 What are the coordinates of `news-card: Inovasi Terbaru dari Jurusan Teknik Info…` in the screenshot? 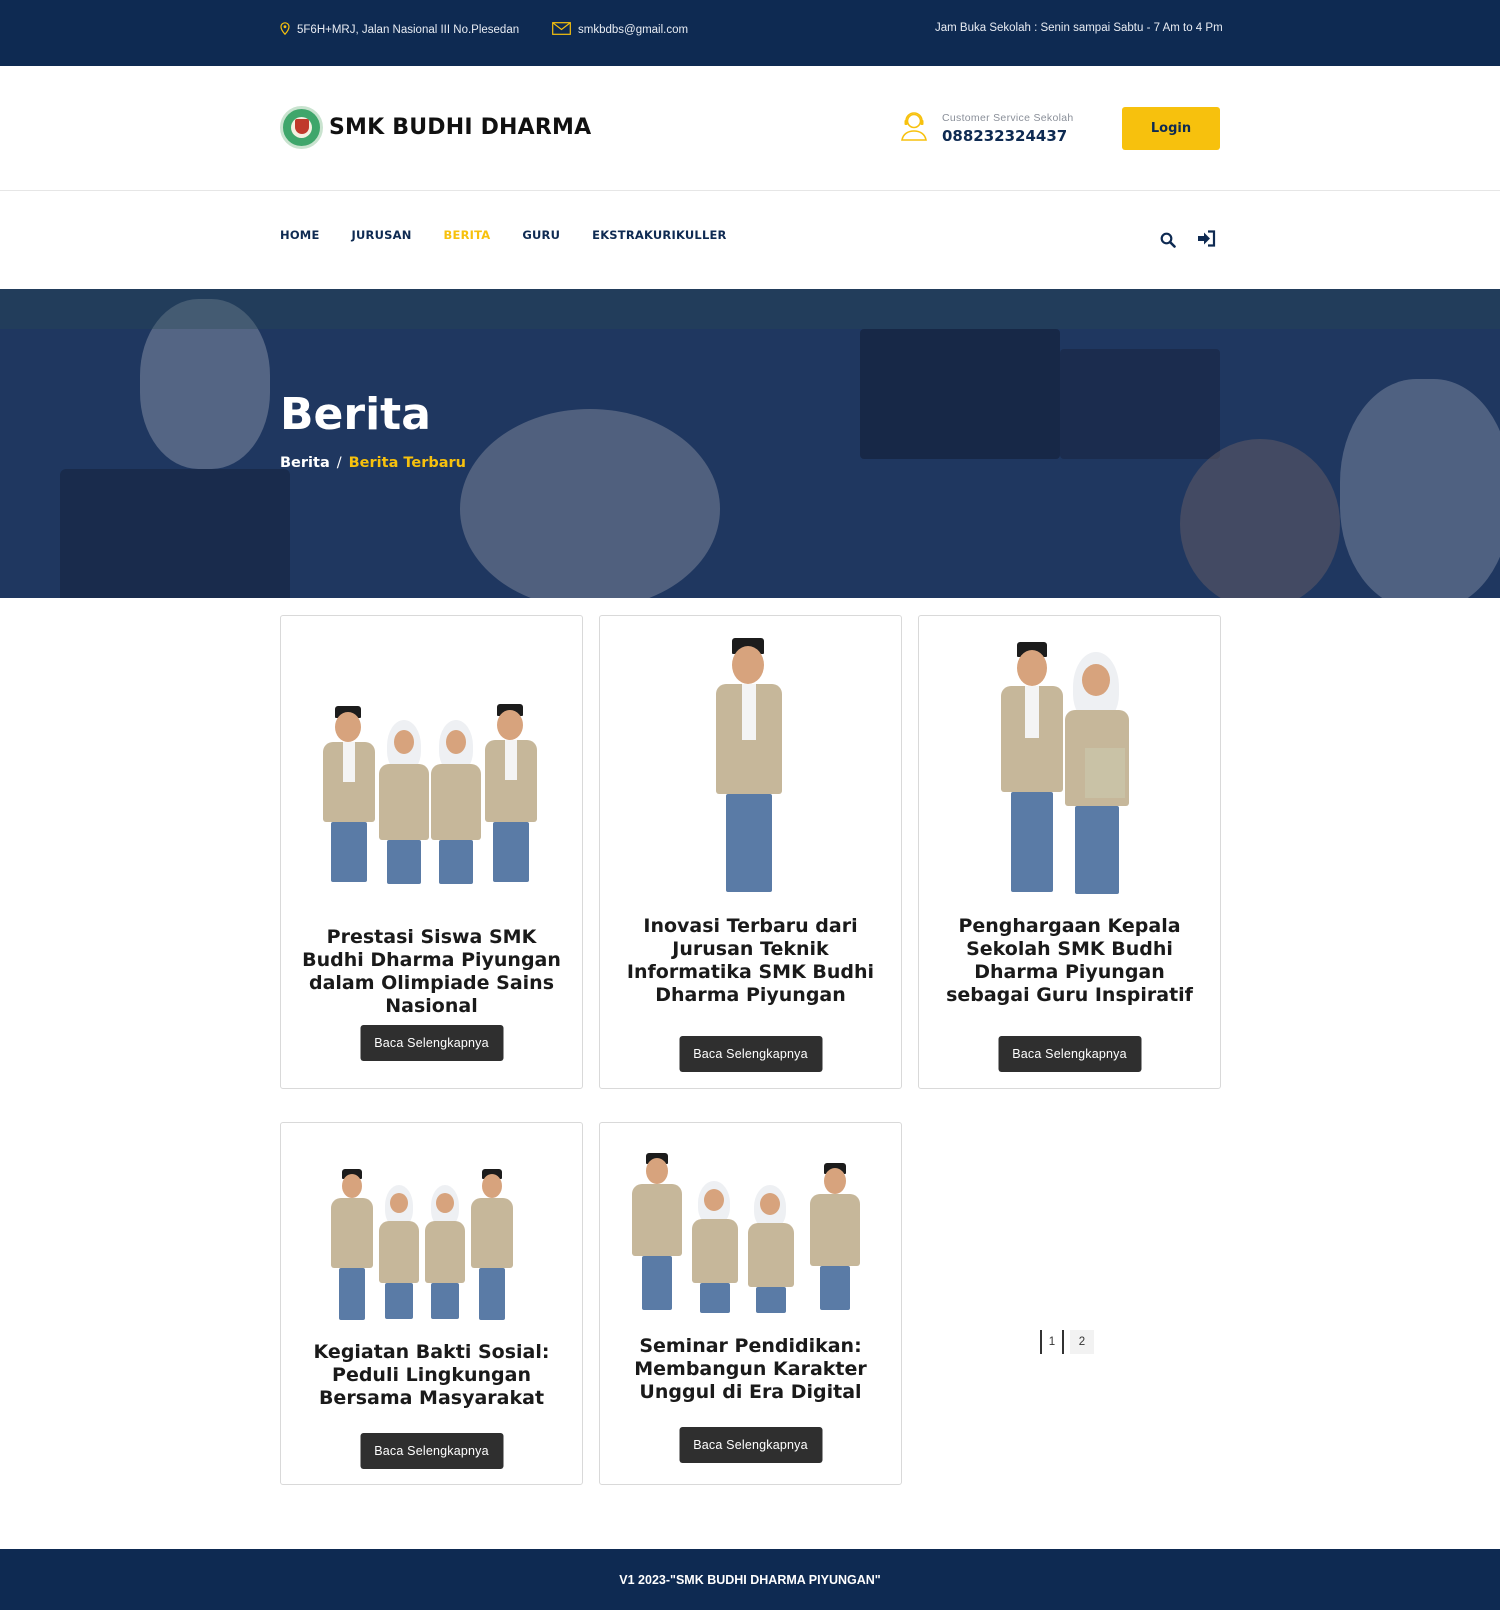 It's located at (750, 852).